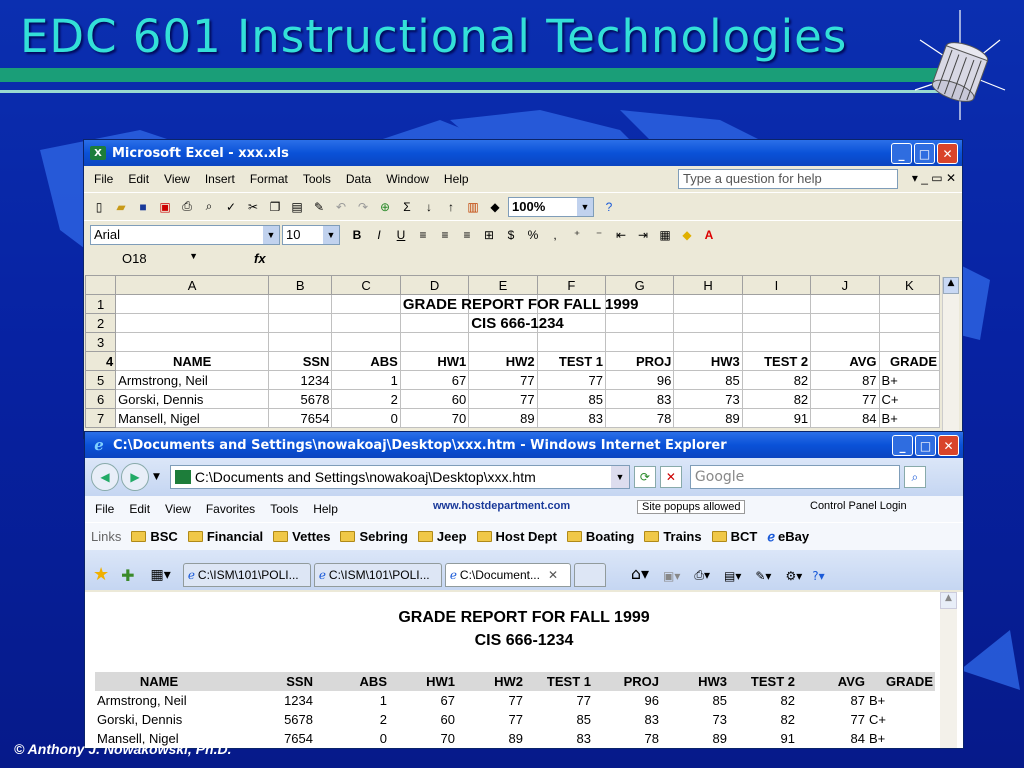  I want to click on back-icon: ◀, so click(105, 477).